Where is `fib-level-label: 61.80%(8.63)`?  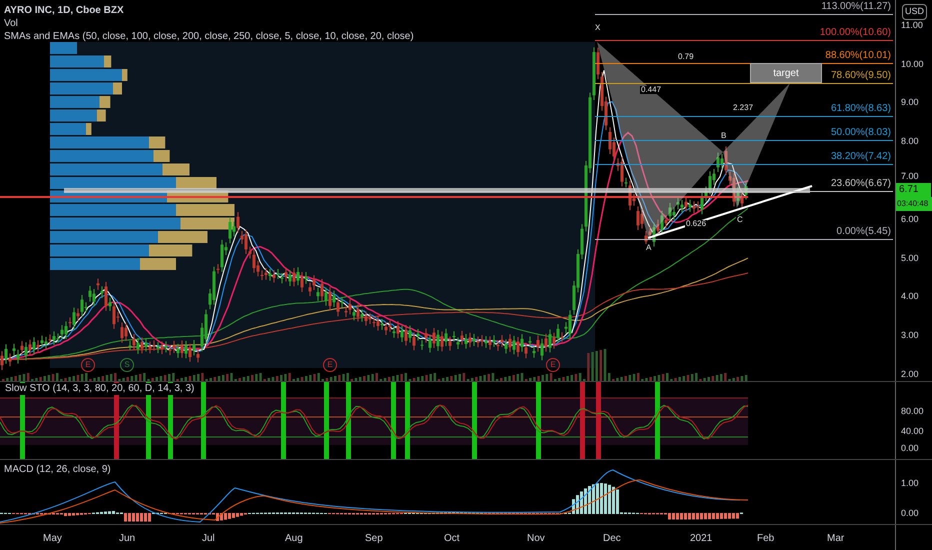 fib-level-label: 61.80%(8.63) is located at coordinates (860, 109).